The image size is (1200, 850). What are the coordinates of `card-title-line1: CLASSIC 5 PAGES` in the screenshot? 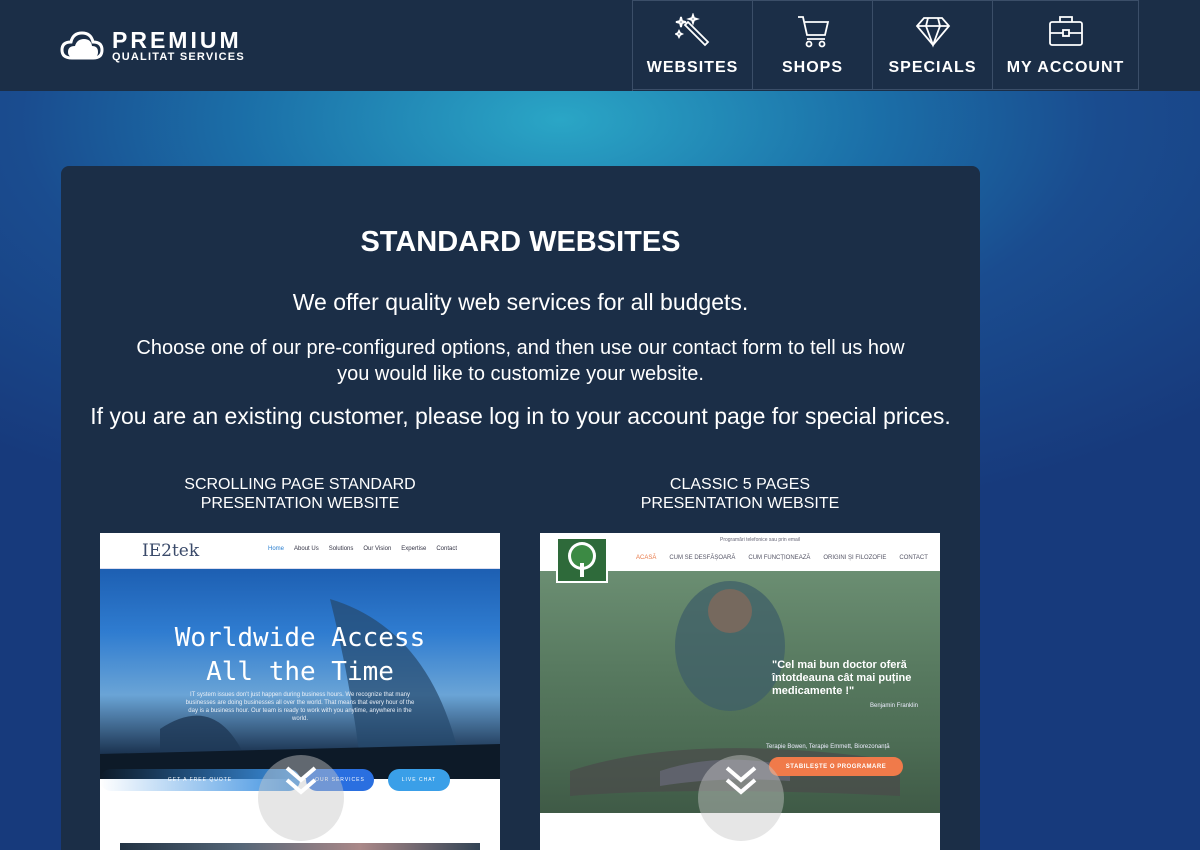 It's located at (740, 484).